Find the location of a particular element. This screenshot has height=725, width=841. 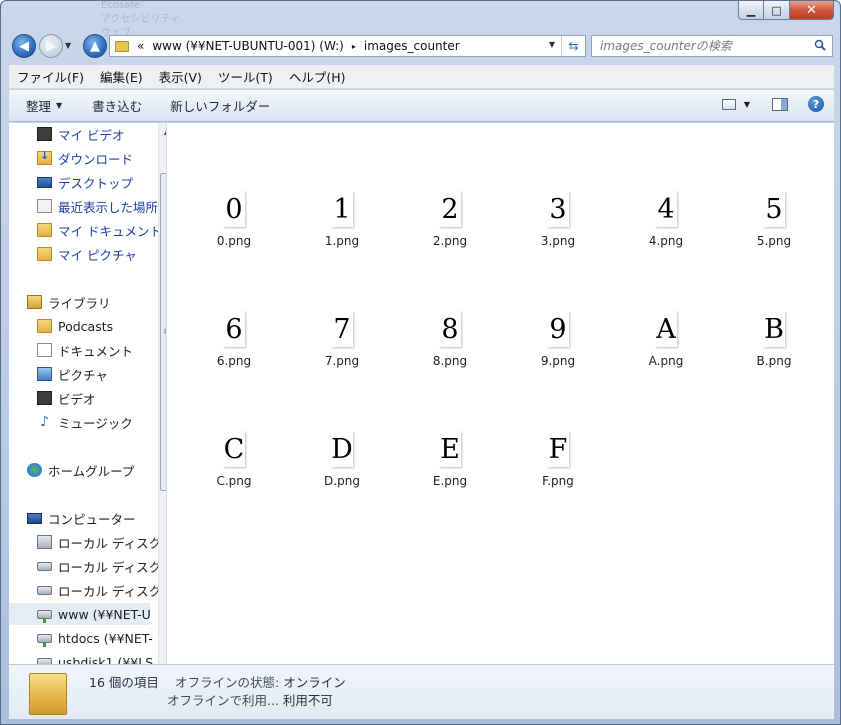

nav-item-computer: コンピューター is located at coordinates (81, 518).